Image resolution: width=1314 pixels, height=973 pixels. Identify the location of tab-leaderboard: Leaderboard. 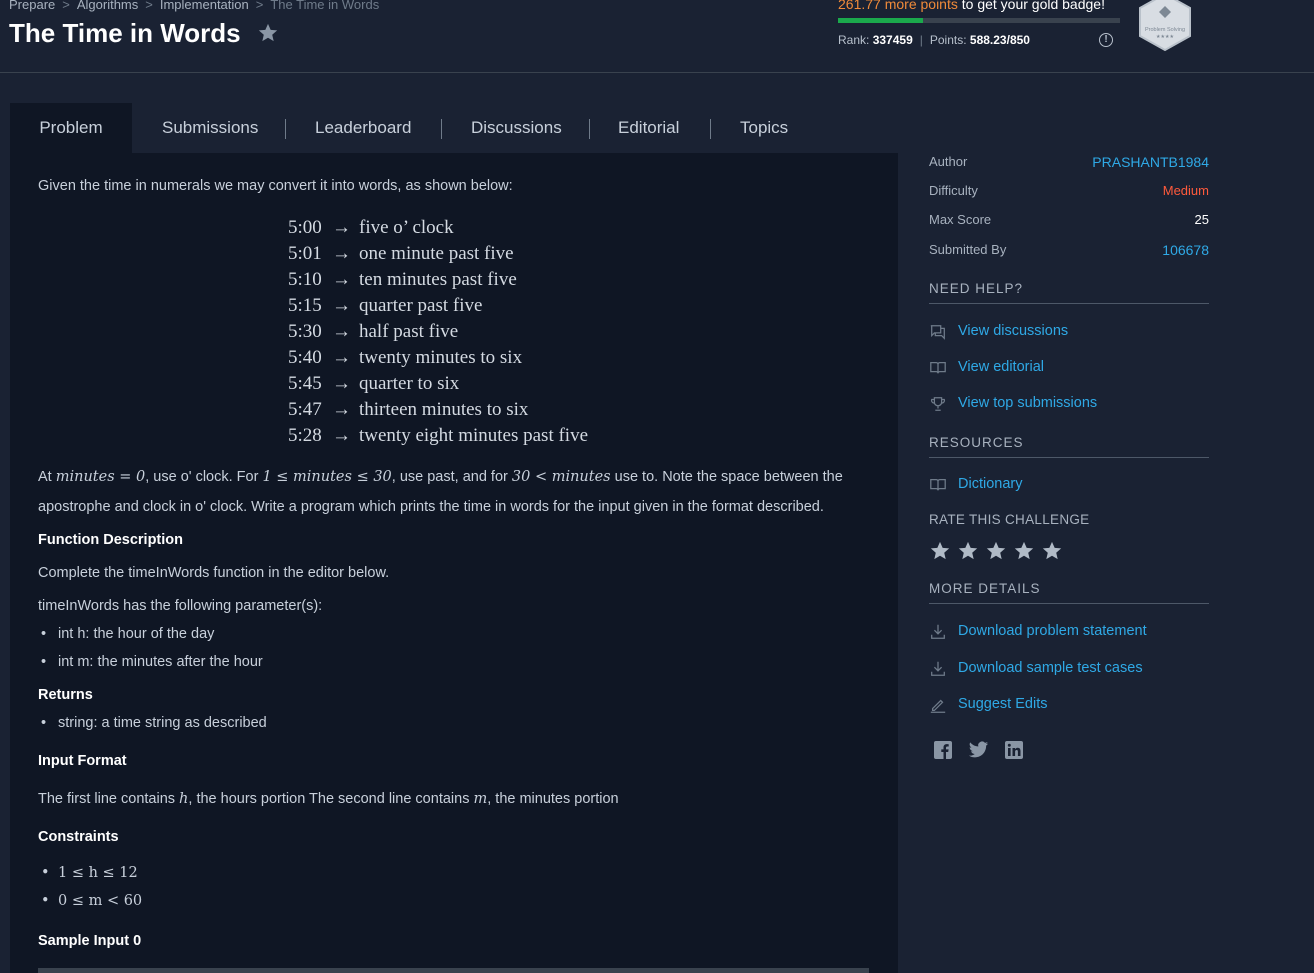
(363, 128).